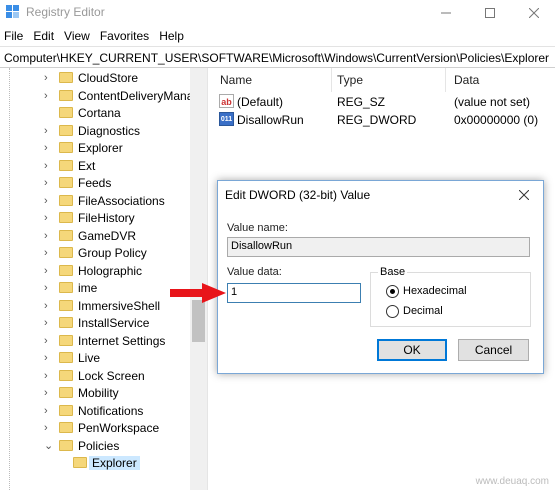 The height and width of the screenshot is (490, 555). Describe the element at coordinates (175, 36) in the screenshot. I see `menu-help: Help` at that location.